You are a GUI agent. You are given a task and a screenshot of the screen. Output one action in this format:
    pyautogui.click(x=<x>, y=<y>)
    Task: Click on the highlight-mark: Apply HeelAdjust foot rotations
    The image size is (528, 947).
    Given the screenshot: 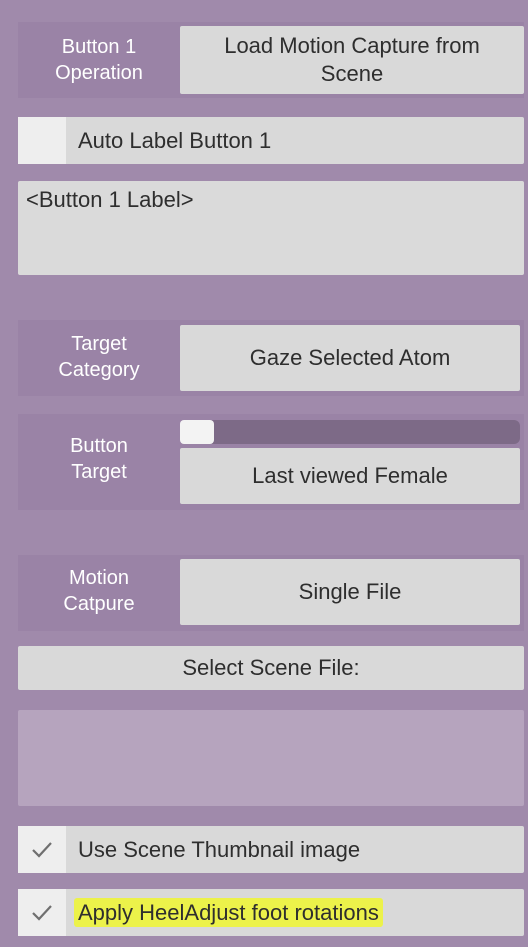 What is the action you would take?
    pyautogui.click(x=228, y=912)
    